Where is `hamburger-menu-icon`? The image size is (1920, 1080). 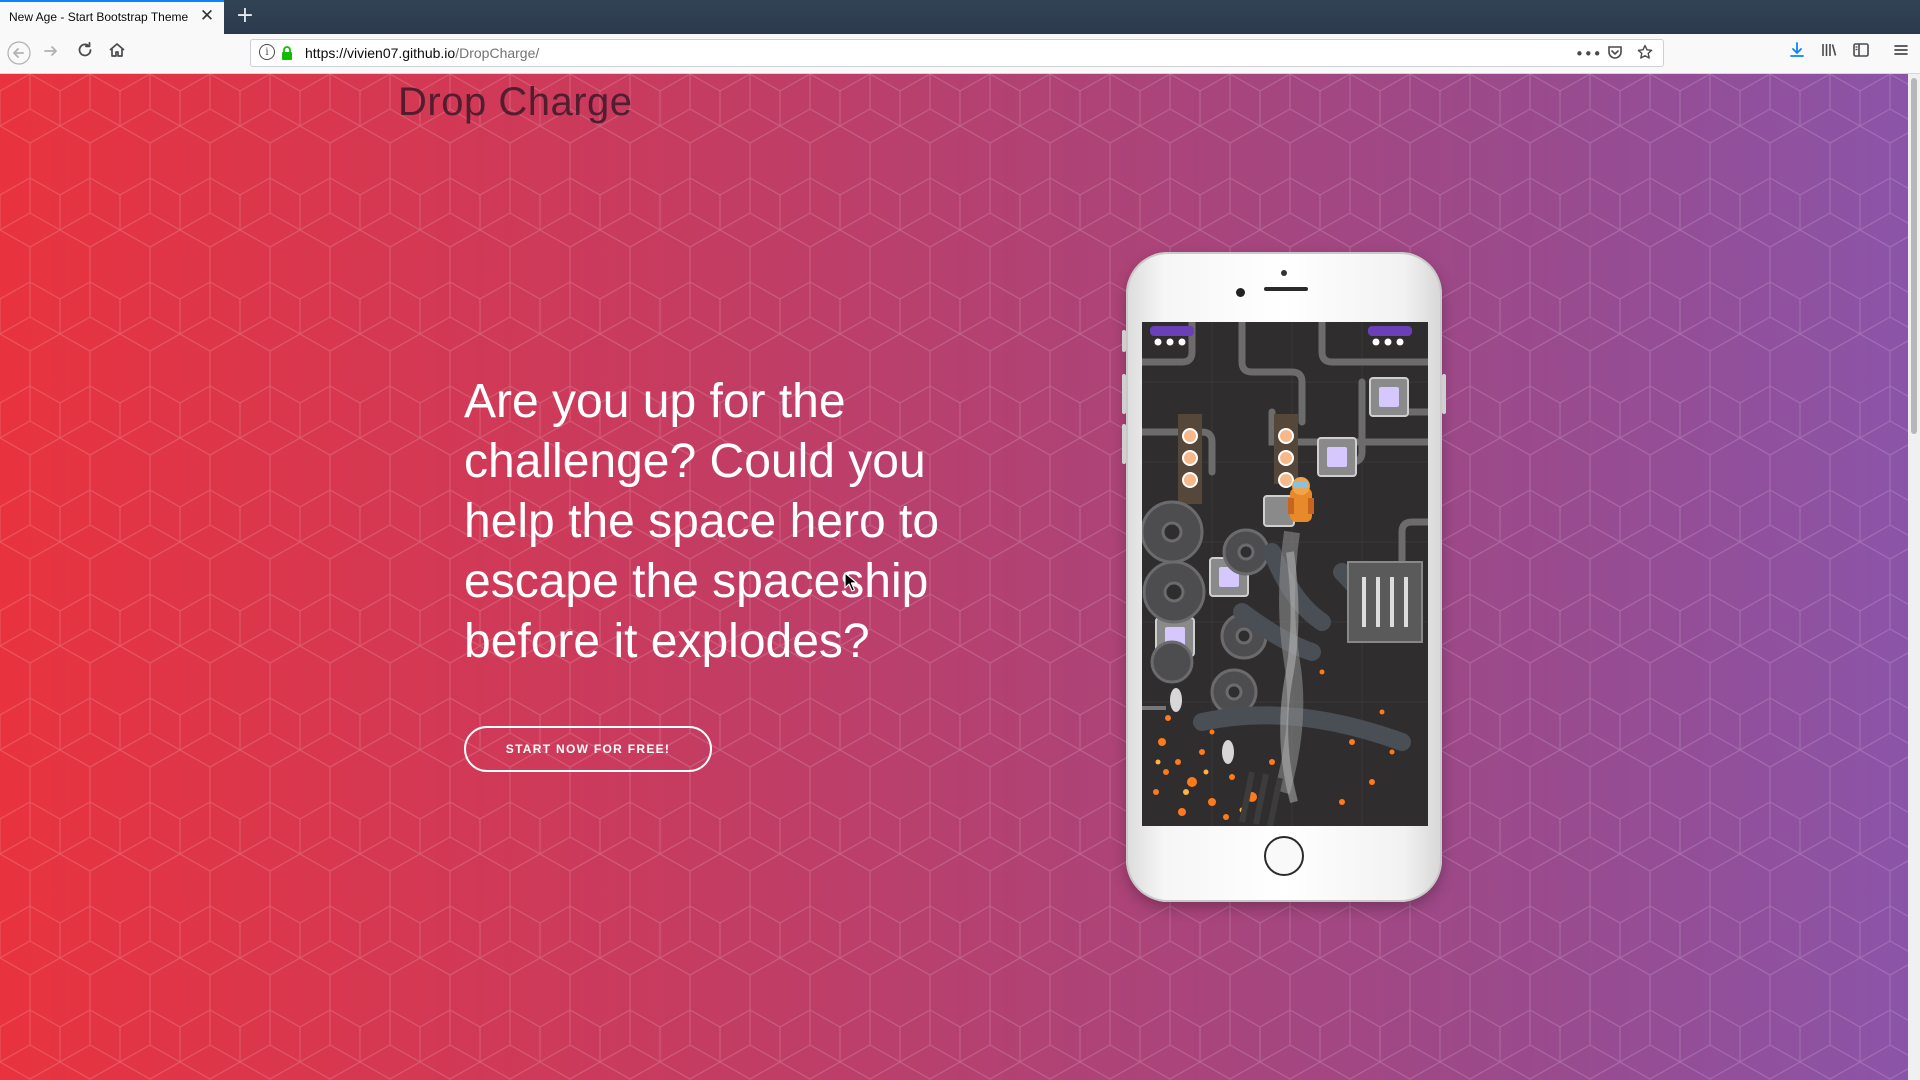
hamburger-menu-icon is located at coordinates (1901, 54).